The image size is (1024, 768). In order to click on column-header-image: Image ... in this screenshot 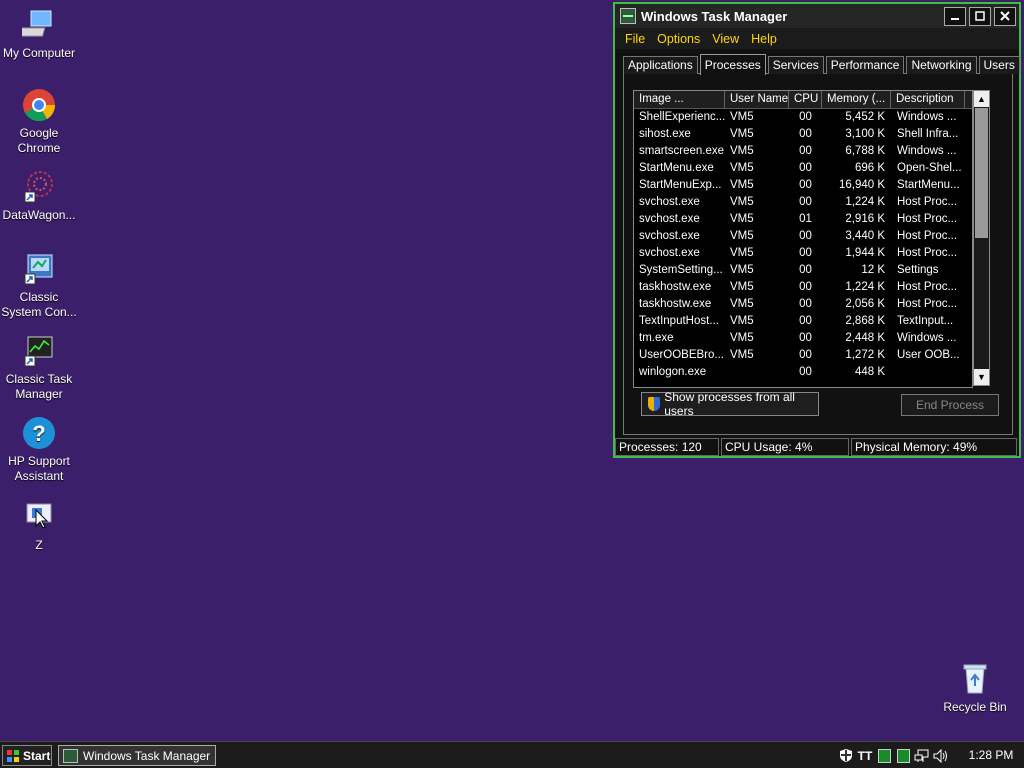, I will do `click(679, 99)`.